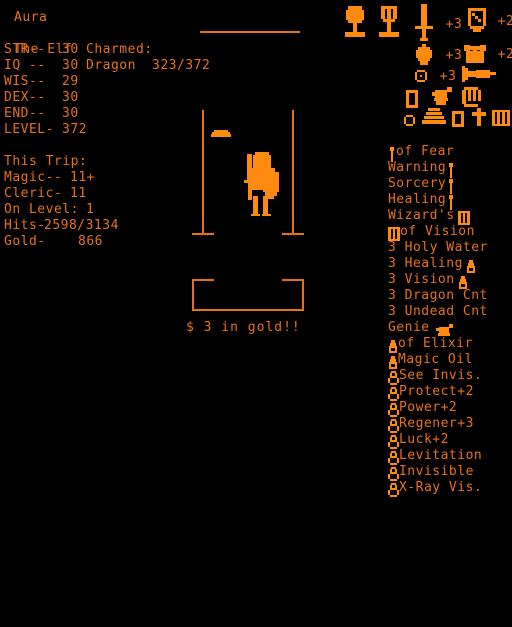 The height and width of the screenshot is (627, 512). Describe the element at coordinates (293, 280) in the screenshot. I see `near-wall-right-cap` at that location.